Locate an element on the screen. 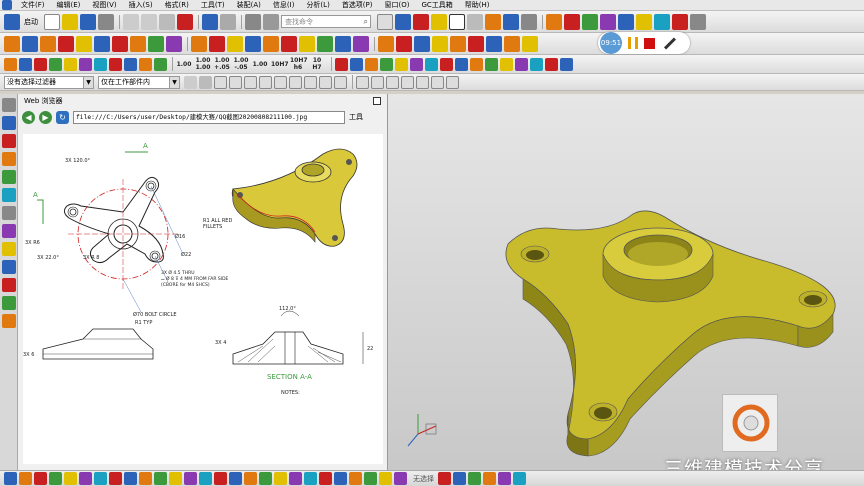 The height and width of the screenshot is (486, 864). snap-quadrant-icon is located at coordinates (295, 82).